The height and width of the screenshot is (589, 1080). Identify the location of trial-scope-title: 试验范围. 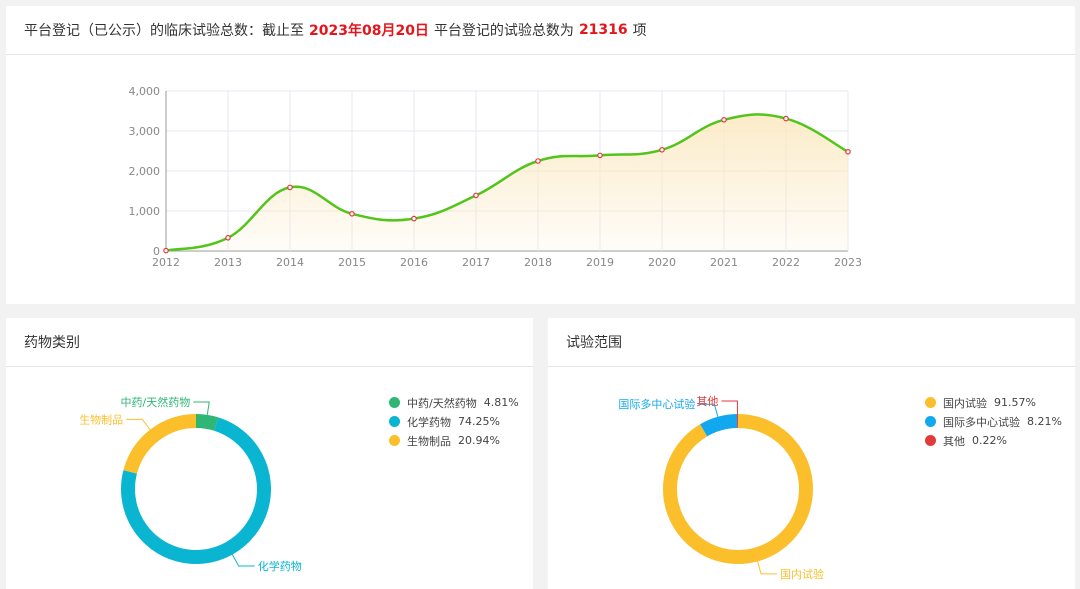
(594, 343).